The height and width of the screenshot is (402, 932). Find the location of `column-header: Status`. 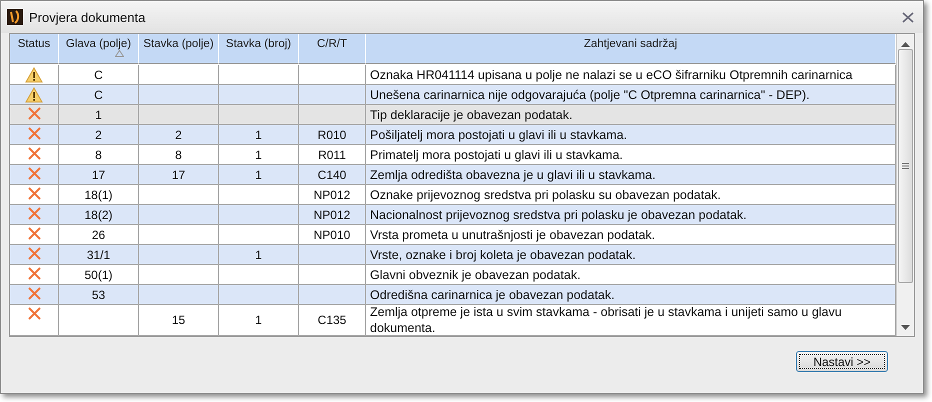

column-header: Status is located at coordinates (34, 49).